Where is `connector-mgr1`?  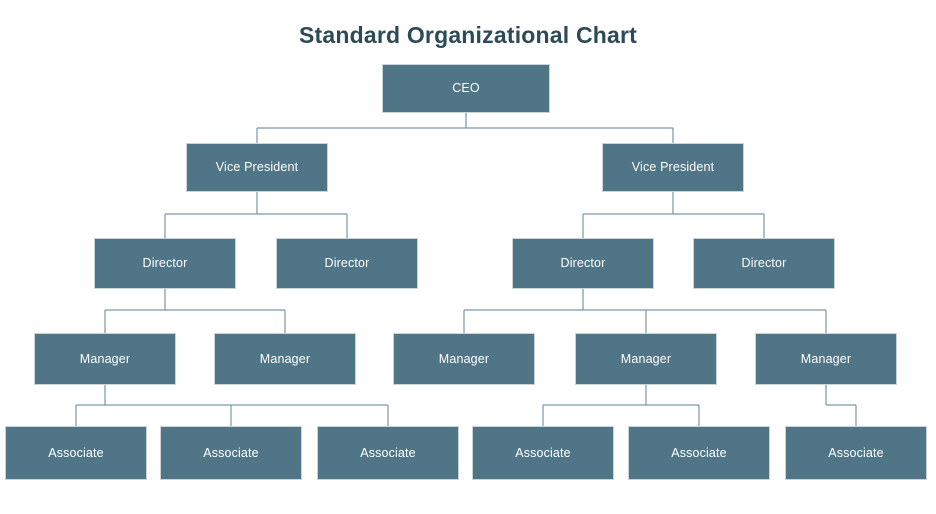
connector-mgr1 is located at coordinates (232, 405).